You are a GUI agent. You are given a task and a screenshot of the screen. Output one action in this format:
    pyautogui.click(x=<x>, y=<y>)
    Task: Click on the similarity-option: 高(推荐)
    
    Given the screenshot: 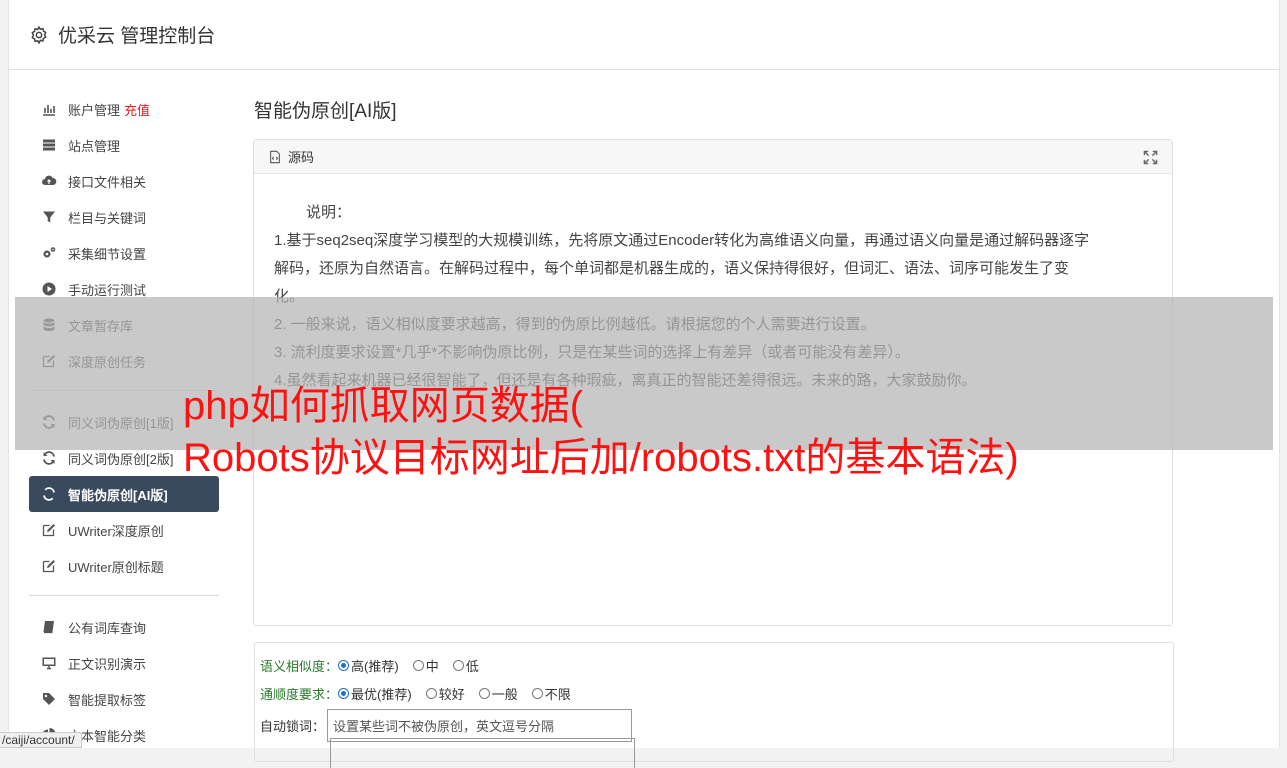 What is the action you would take?
    pyautogui.click(x=368, y=665)
    